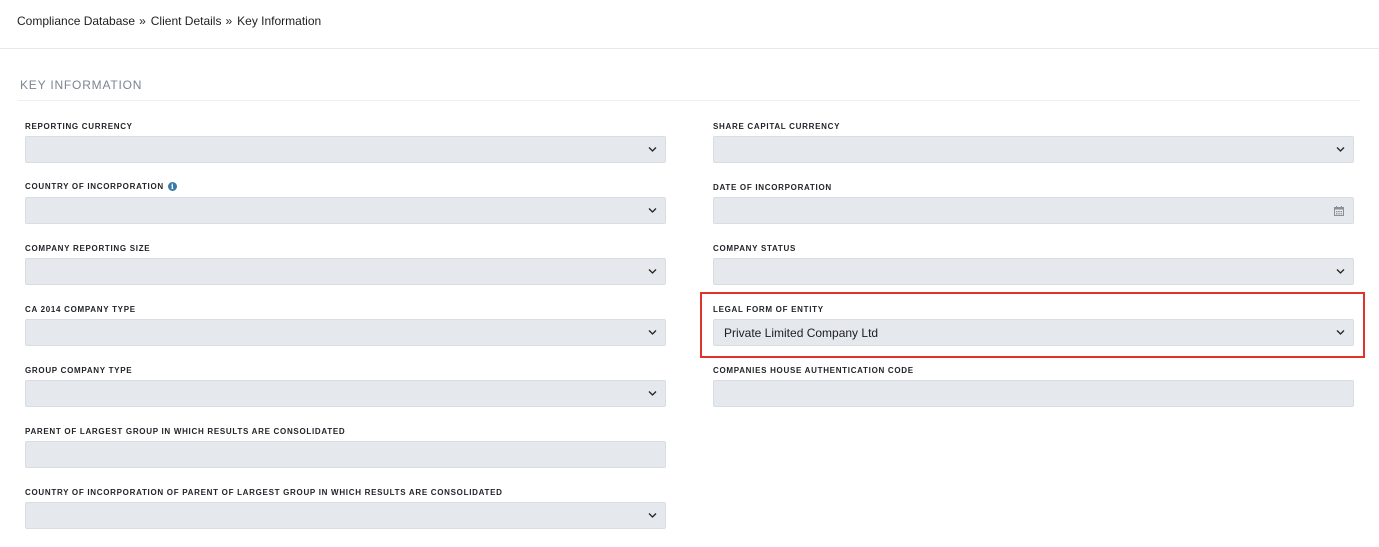 The height and width of the screenshot is (547, 1379). What do you see at coordinates (1033, 210) in the screenshot?
I see `date-of-incorporation-input` at bounding box center [1033, 210].